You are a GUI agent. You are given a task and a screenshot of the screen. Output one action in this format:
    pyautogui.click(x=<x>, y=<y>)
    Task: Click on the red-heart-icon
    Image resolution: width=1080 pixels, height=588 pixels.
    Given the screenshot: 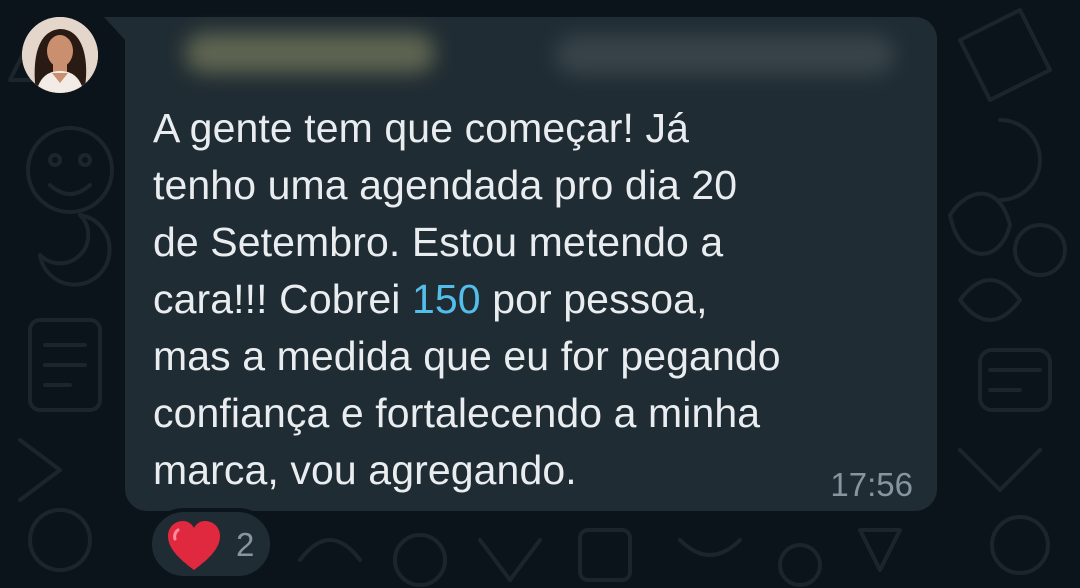 What is the action you would take?
    pyautogui.click(x=194, y=545)
    